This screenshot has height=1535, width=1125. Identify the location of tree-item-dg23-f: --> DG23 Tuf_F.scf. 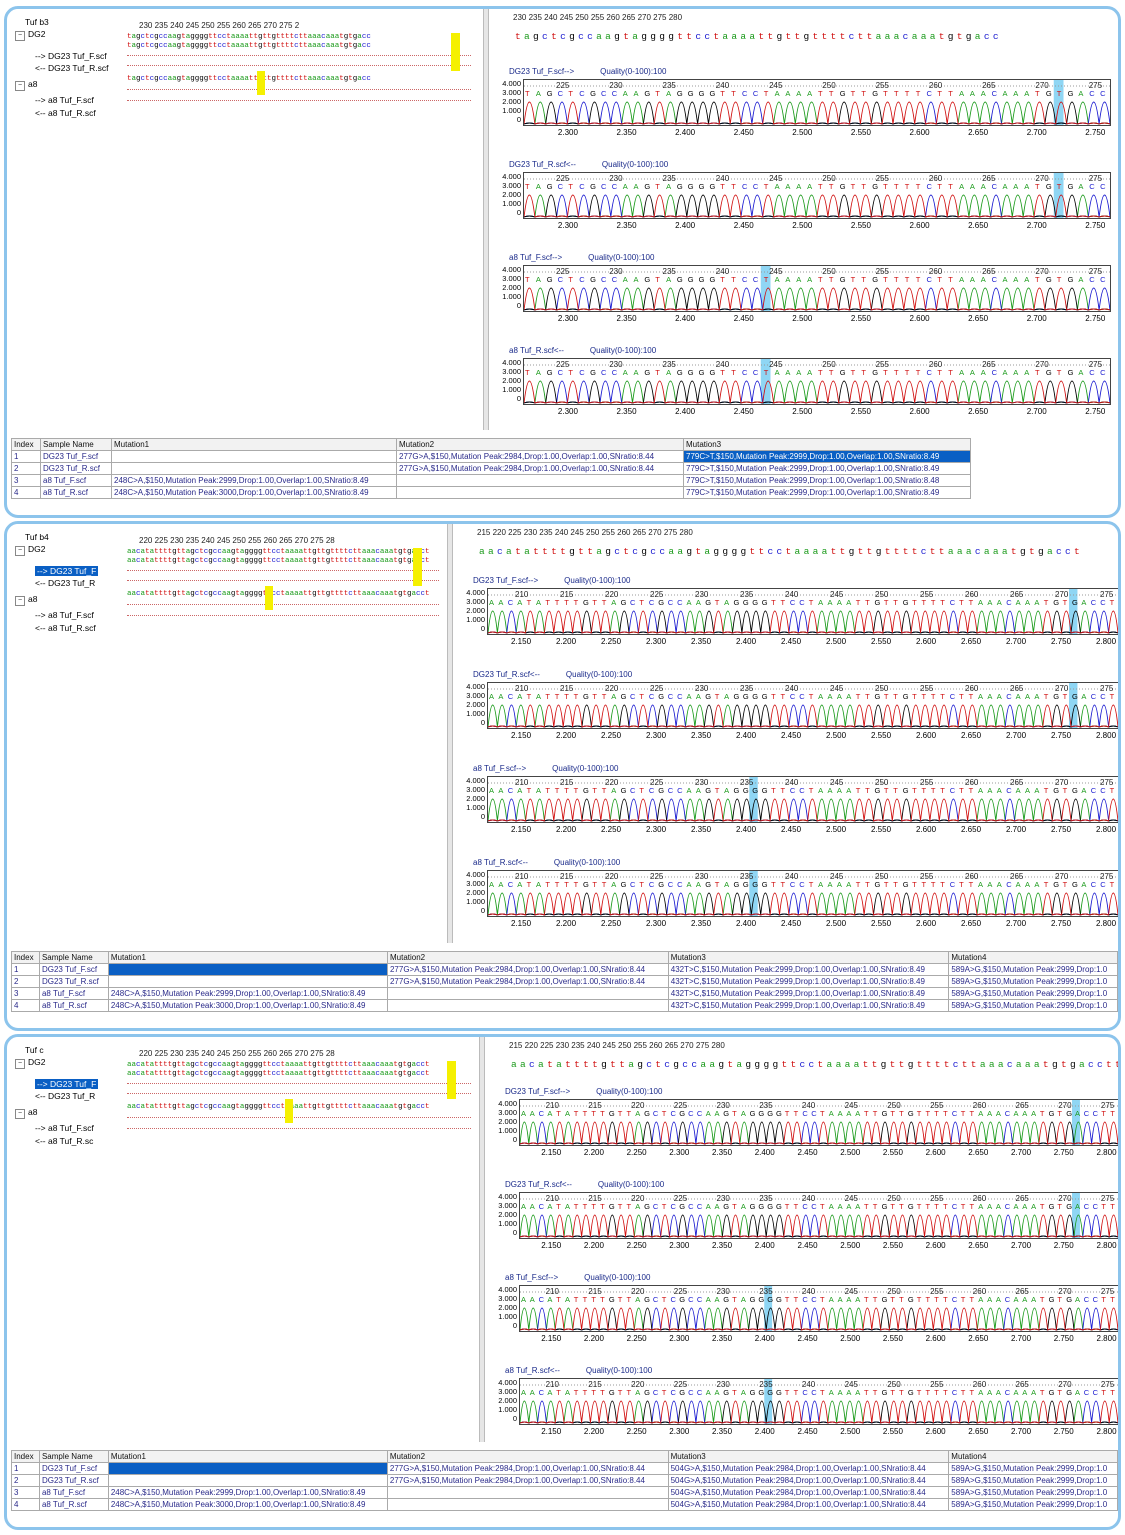
(71, 56).